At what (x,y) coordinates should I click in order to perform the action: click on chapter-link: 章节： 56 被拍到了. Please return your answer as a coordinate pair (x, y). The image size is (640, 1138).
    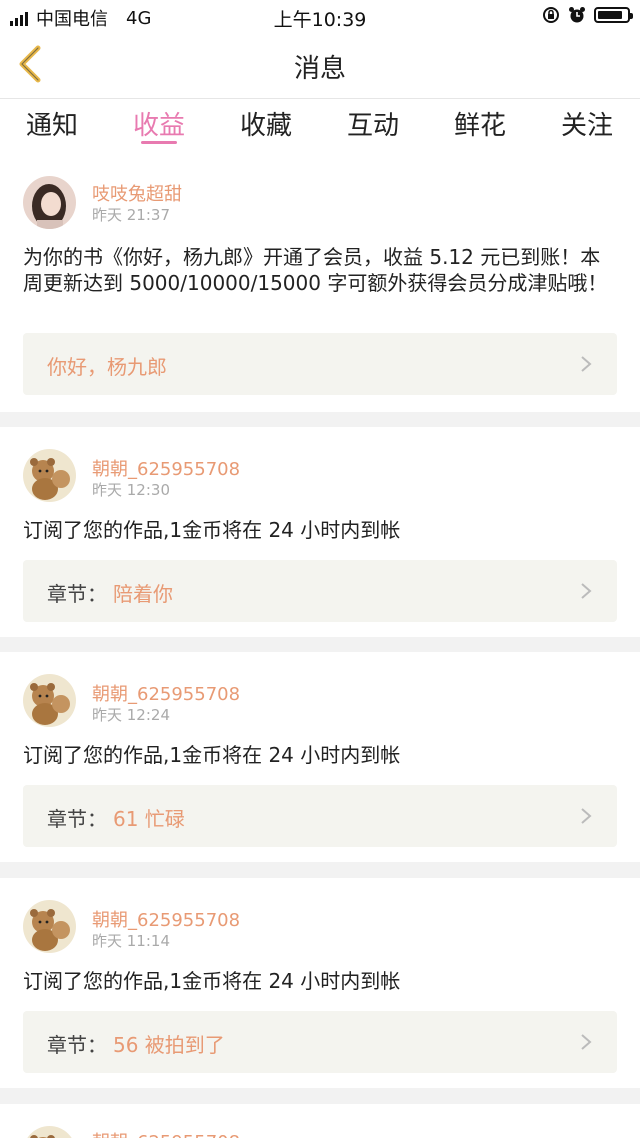
    Looking at the image, I should click on (320, 1042).